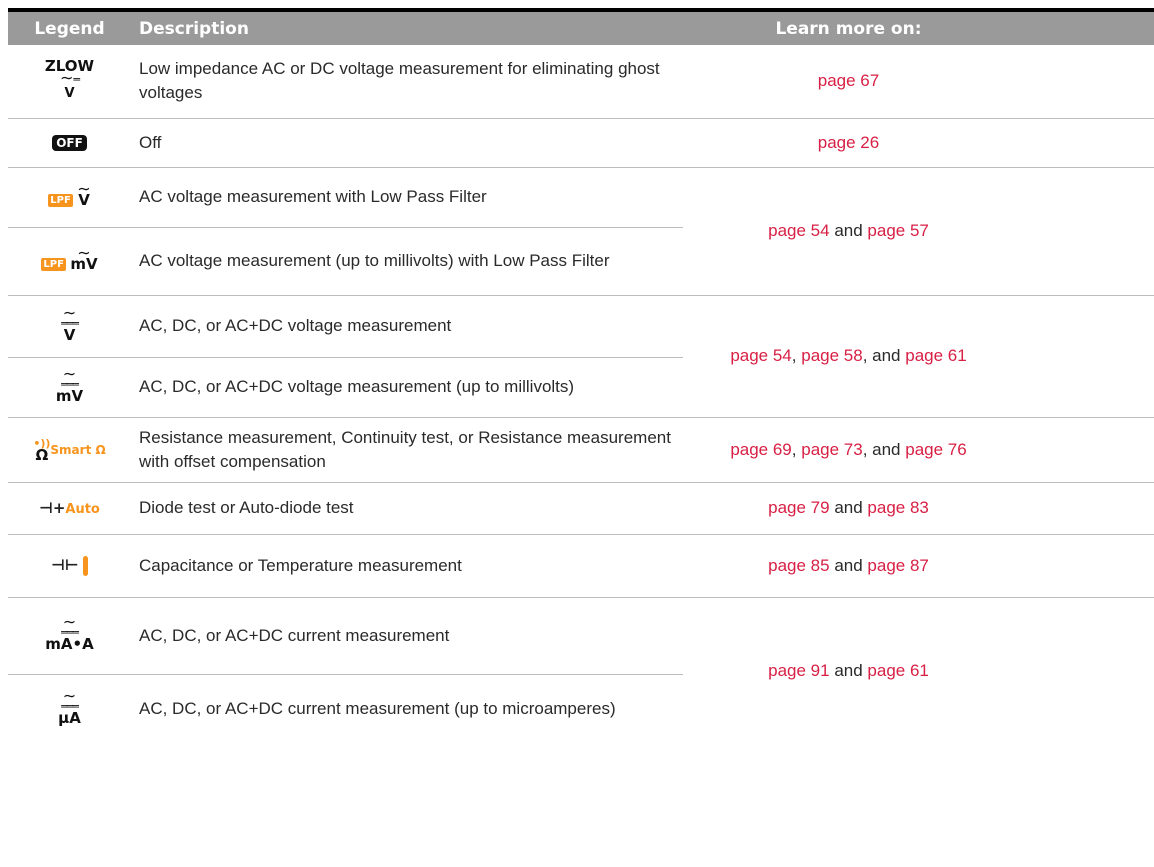  What do you see at coordinates (897, 507) in the screenshot?
I see `page-link: page 83` at bounding box center [897, 507].